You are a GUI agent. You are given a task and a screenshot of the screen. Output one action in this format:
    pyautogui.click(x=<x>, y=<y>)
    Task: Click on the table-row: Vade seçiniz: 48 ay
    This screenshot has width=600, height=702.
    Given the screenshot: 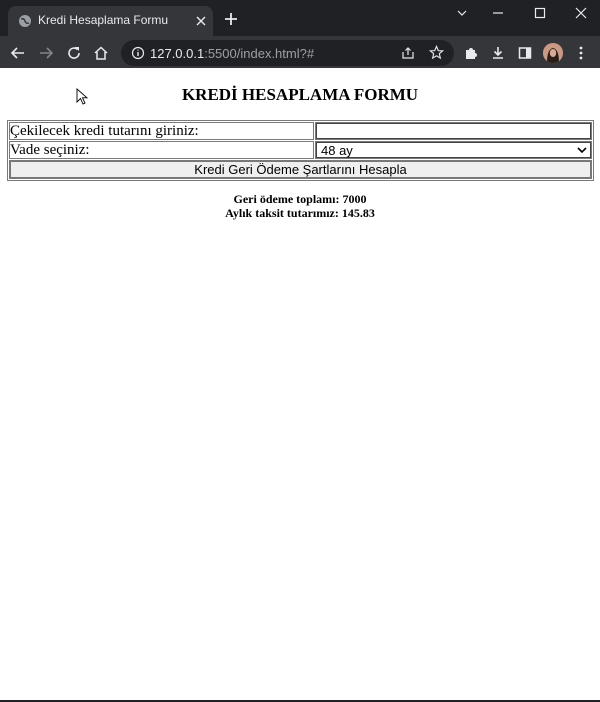 What is the action you would take?
    pyautogui.click(x=300, y=150)
    